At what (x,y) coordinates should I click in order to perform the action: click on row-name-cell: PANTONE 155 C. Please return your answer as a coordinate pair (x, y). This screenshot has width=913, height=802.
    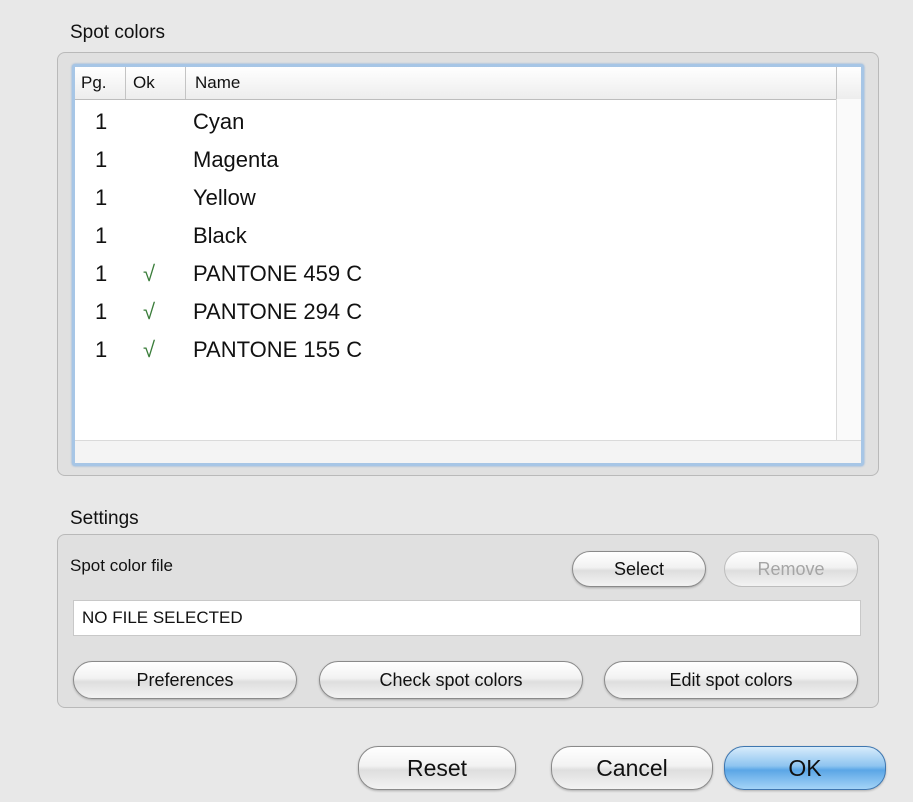
    Looking at the image, I should click on (278, 349).